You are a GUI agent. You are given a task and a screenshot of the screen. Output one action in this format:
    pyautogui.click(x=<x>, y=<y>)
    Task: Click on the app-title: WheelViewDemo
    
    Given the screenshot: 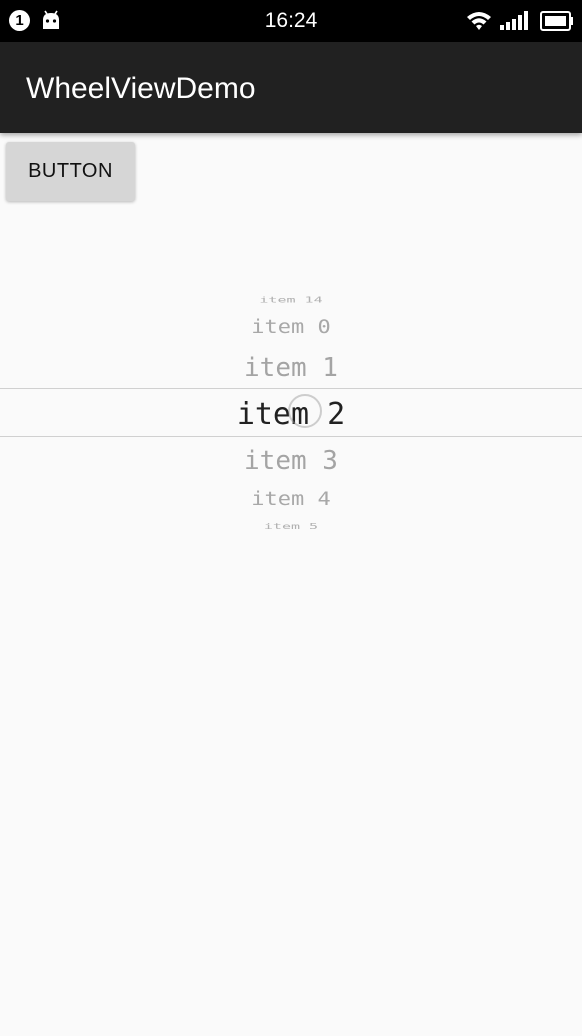 What is the action you would take?
    pyautogui.click(x=141, y=88)
    